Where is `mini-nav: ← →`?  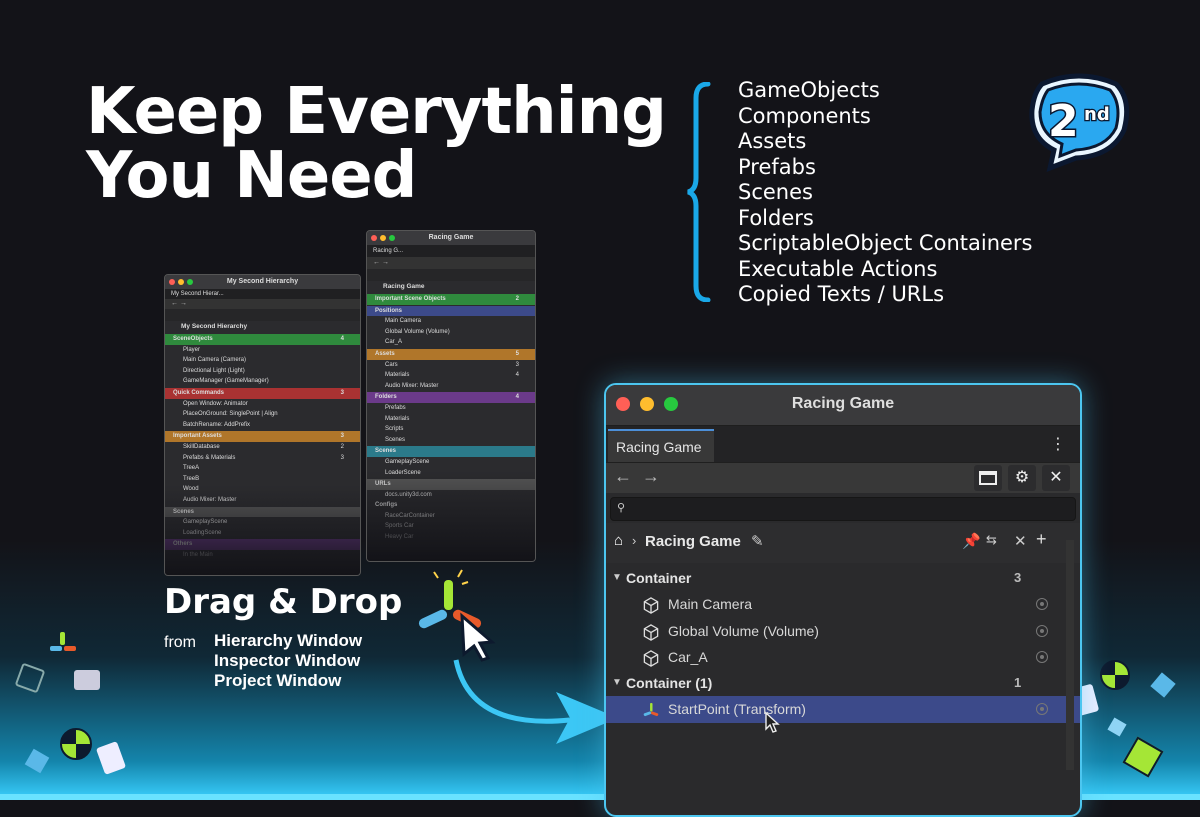 mini-nav: ← → is located at coordinates (451, 263).